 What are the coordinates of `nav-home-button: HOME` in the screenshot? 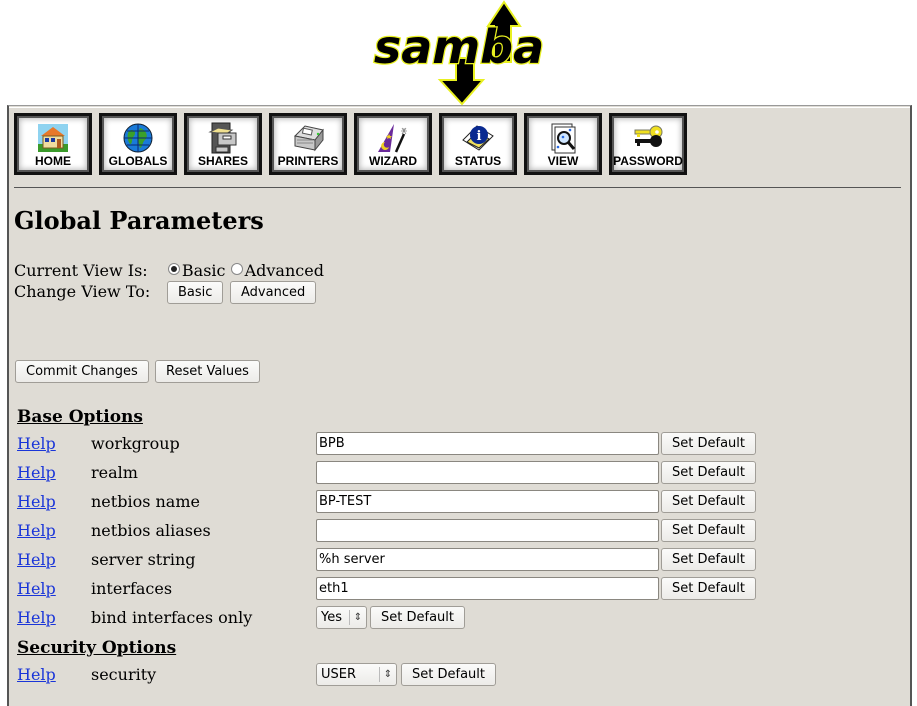 It's located at (53, 144).